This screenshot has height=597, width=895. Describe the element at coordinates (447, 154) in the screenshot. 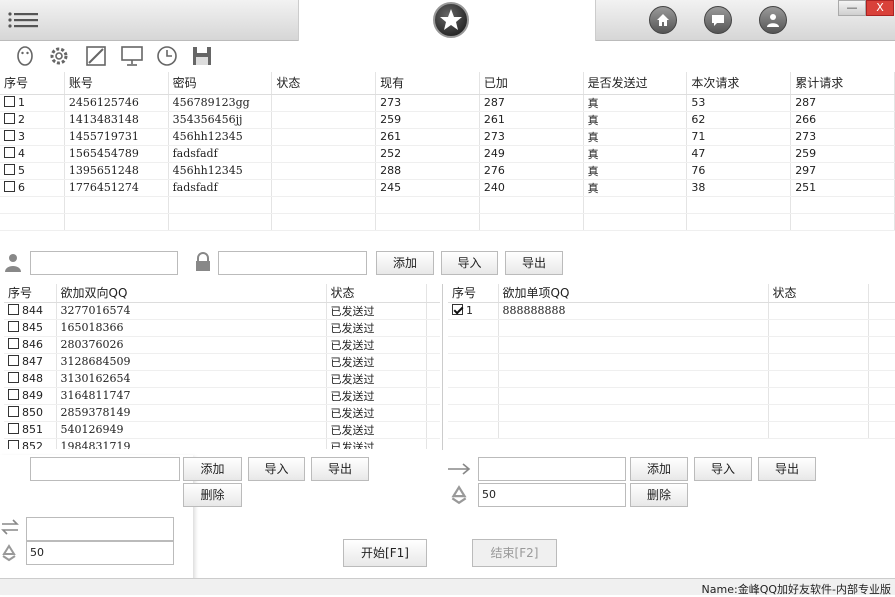

I see `table-row: 4 1565454789 fadsfadf 252 249 真 47 259` at that location.